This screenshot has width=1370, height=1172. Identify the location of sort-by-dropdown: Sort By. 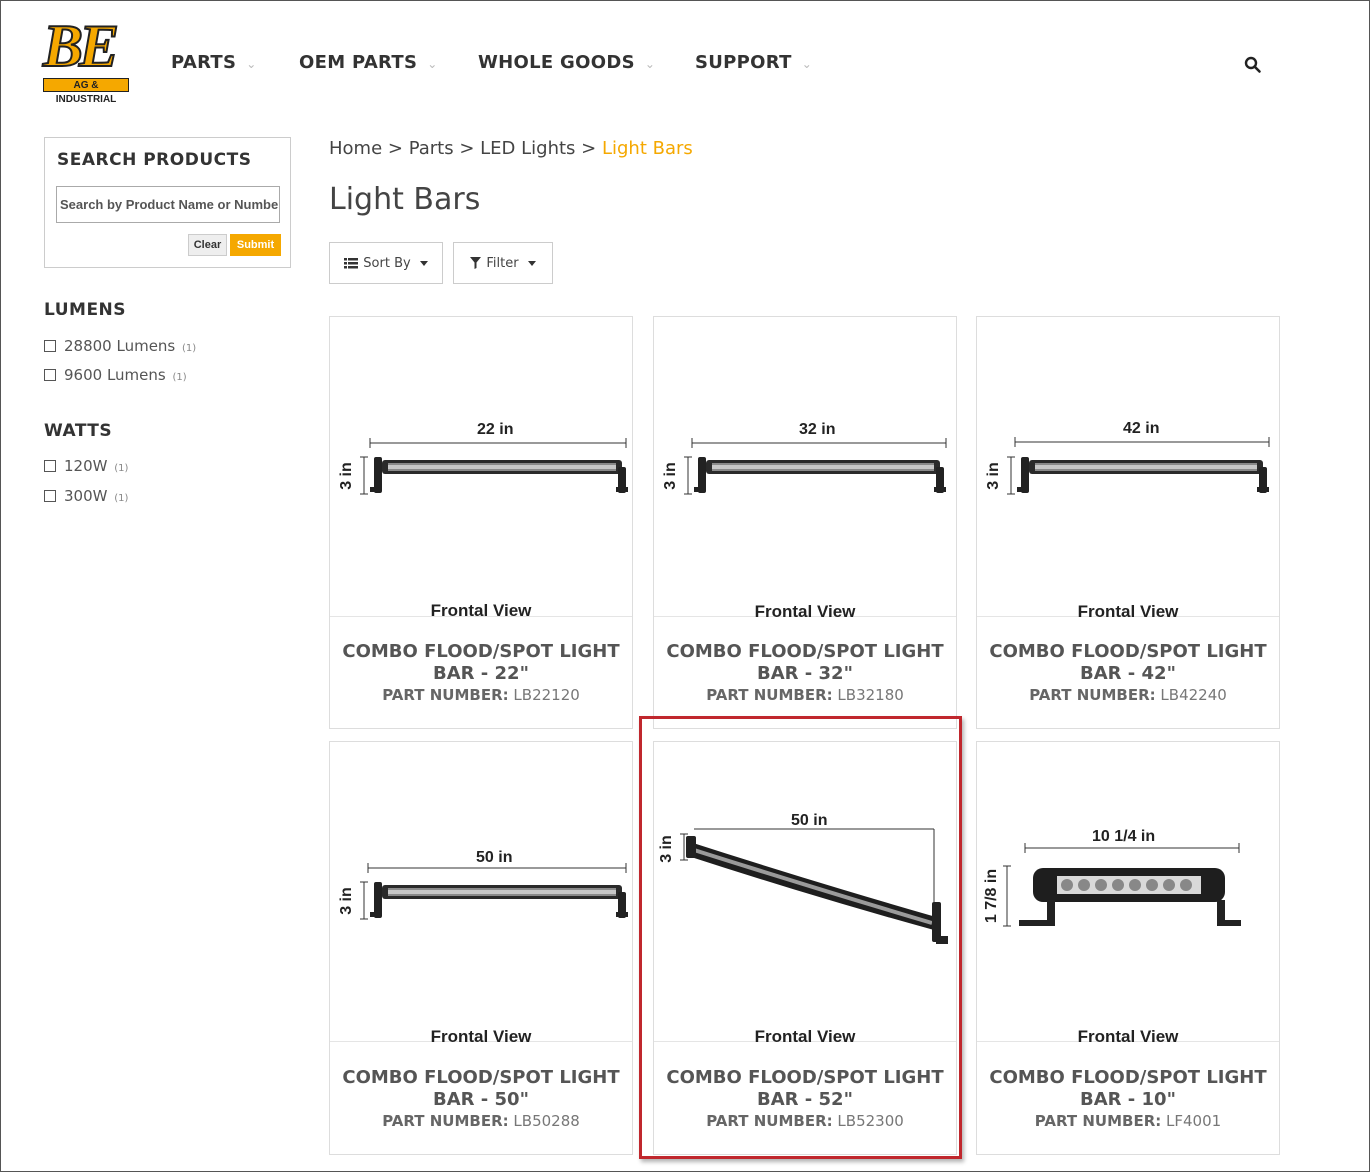
(386, 263).